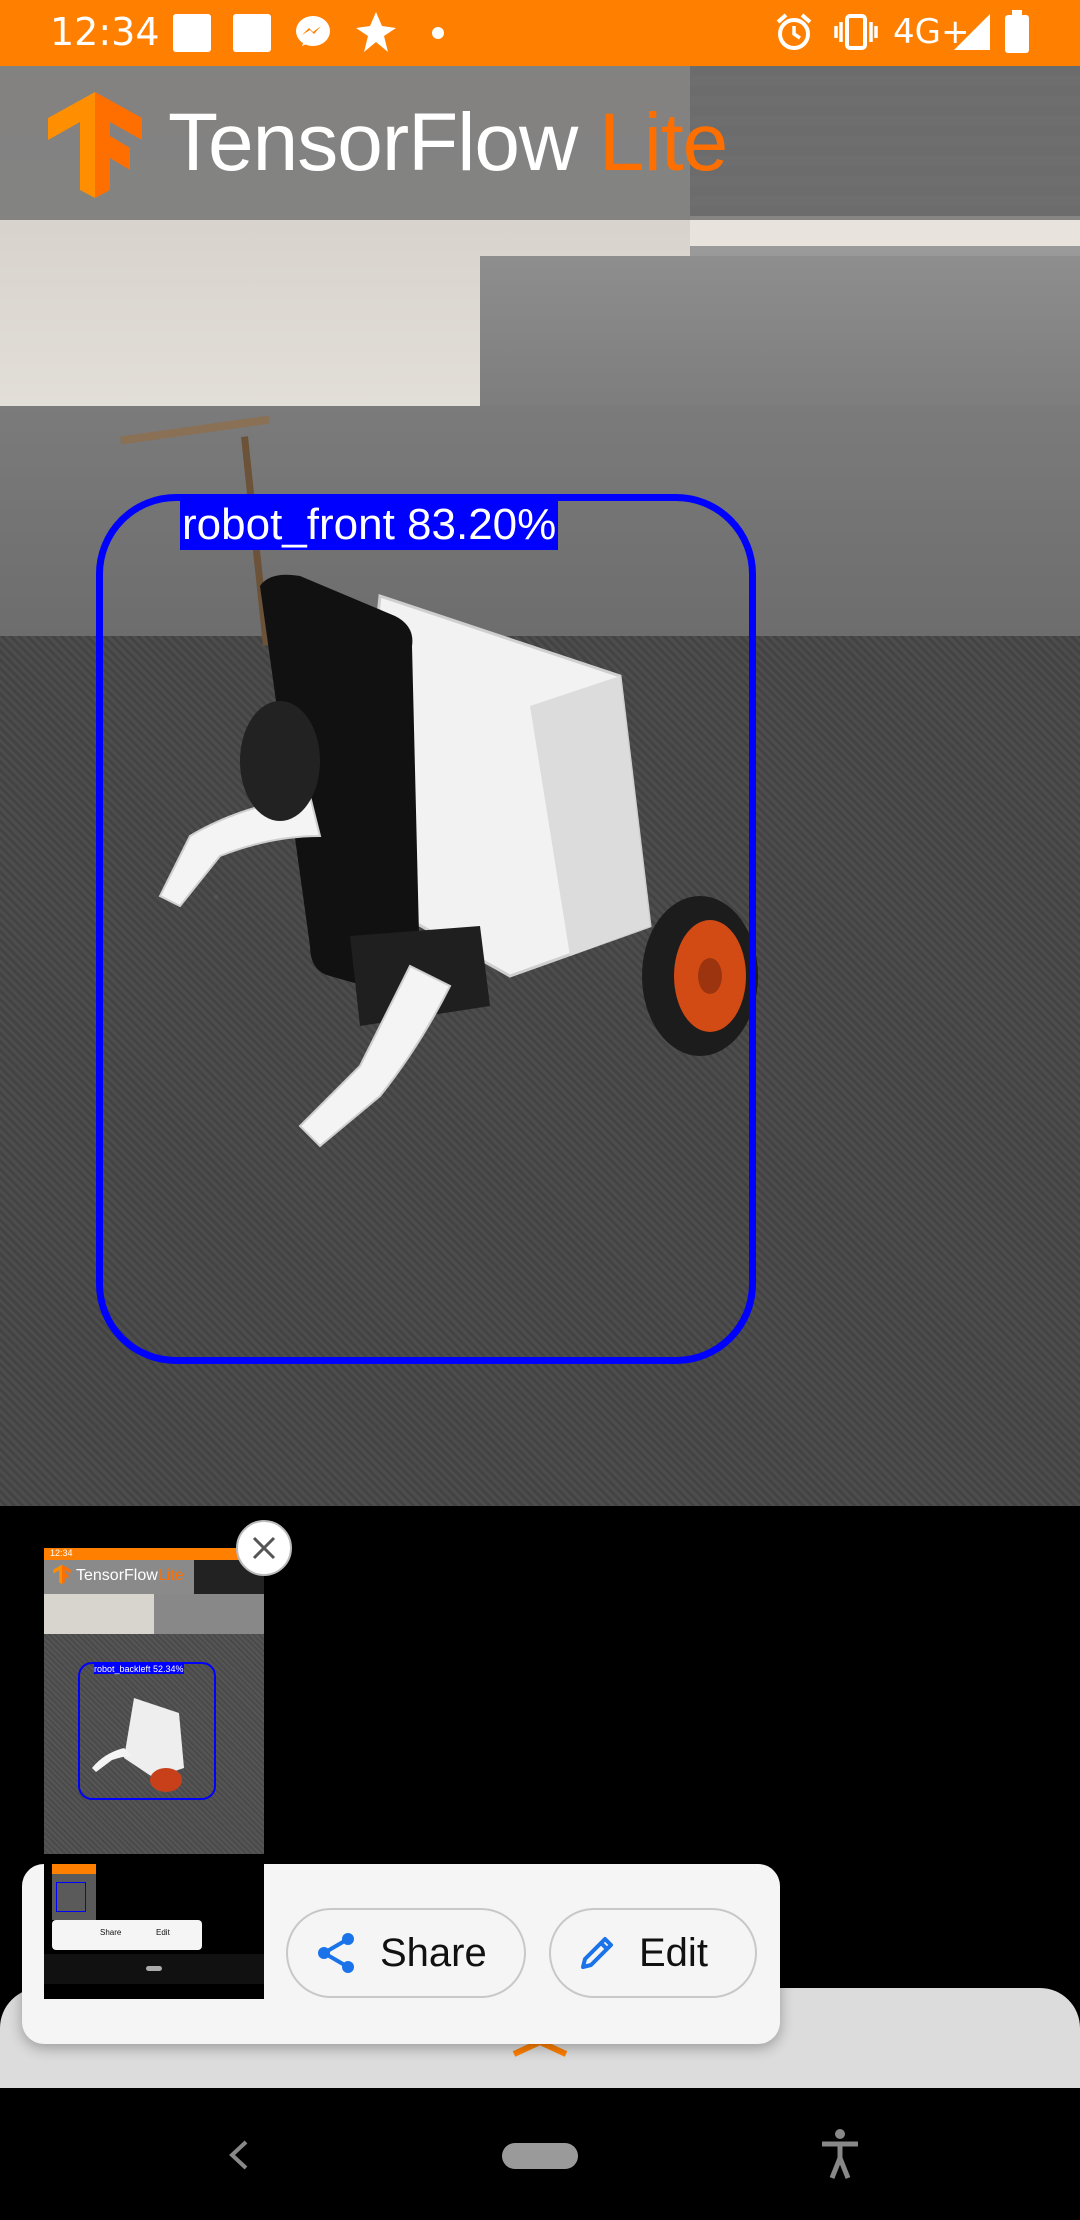 This screenshot has width=1080, height=2220. I want to click on edit-button: Edit, so click(653, 1953).